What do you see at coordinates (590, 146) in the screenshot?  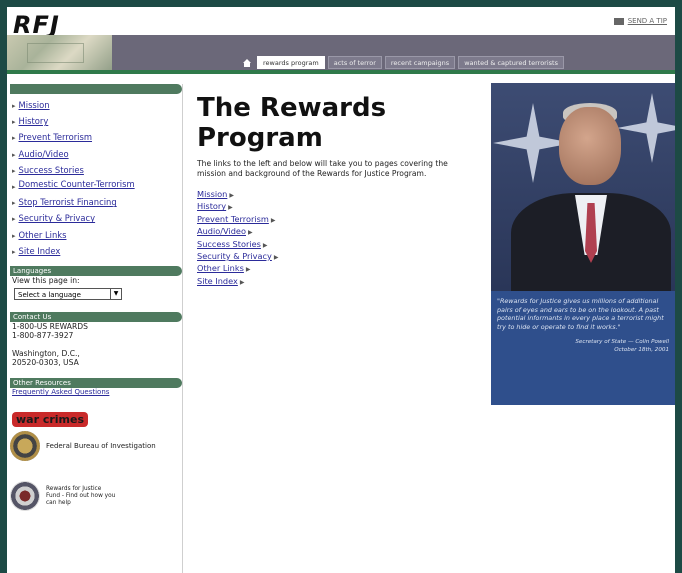 I see `photo-head` at bounding box center [590, 146].